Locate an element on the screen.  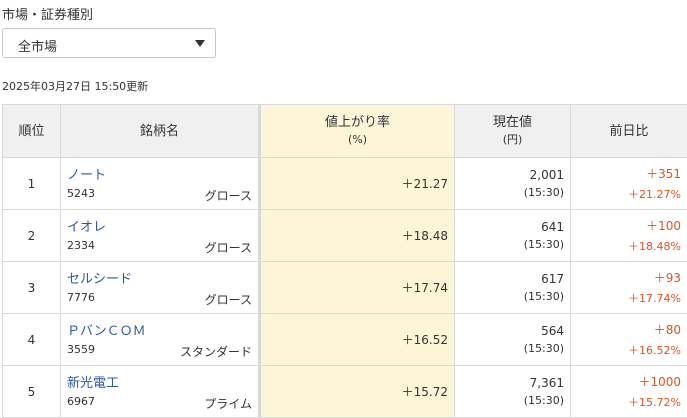
change-percent: ＋15.72% is located at coordinates (629, 402).